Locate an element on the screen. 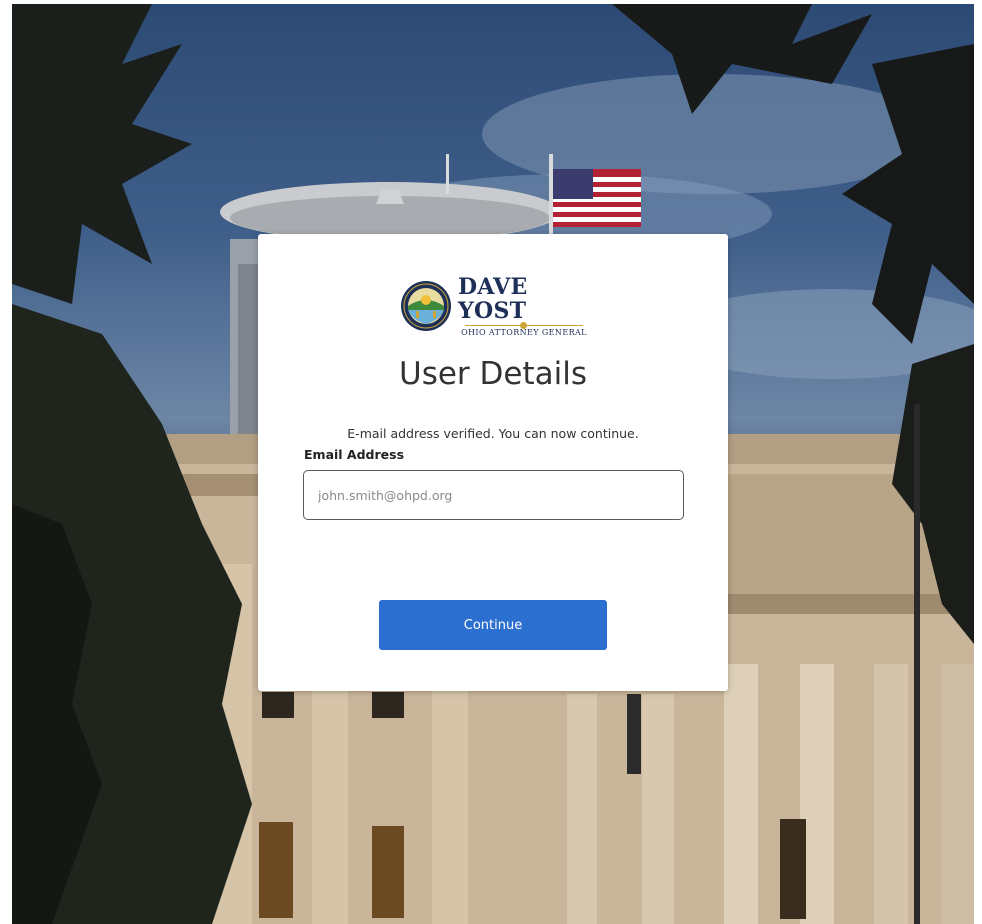 The height and width of the screenshot is (924, 982). brand-divider is located at coordinates (524, 325).